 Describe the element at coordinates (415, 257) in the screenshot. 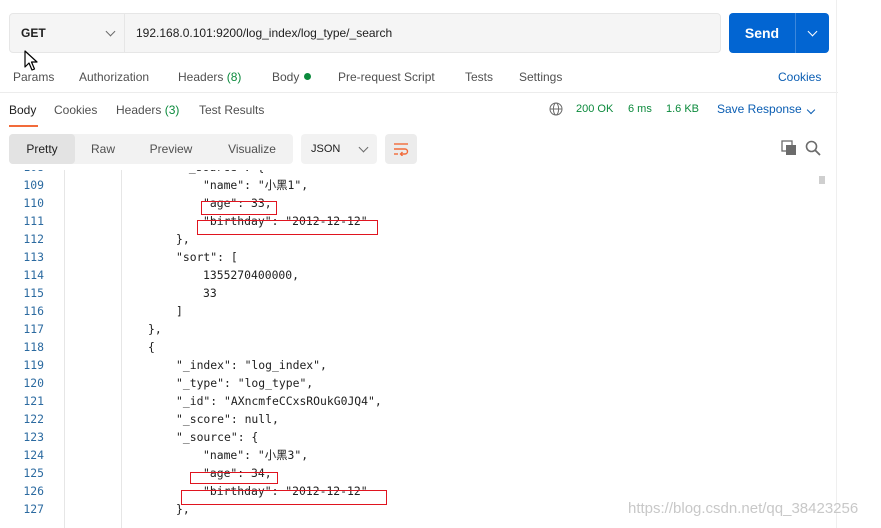

I see `code-line: 113 "sort": [` at that location.